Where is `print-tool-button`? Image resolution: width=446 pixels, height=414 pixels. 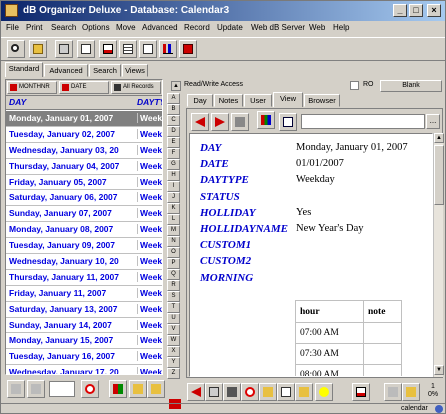 print-tool-button is located at coordinates (64, 49).